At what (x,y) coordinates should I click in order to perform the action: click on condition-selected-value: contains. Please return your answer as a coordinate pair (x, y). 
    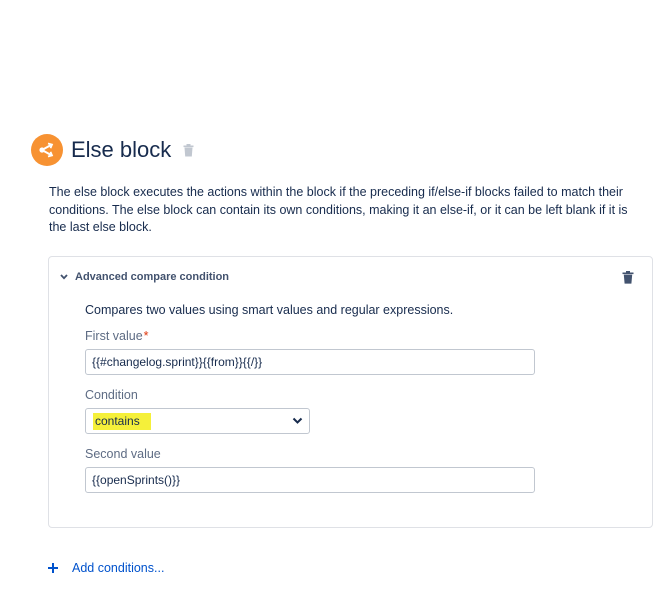
    Looking at the image, I should click on (122, 421).